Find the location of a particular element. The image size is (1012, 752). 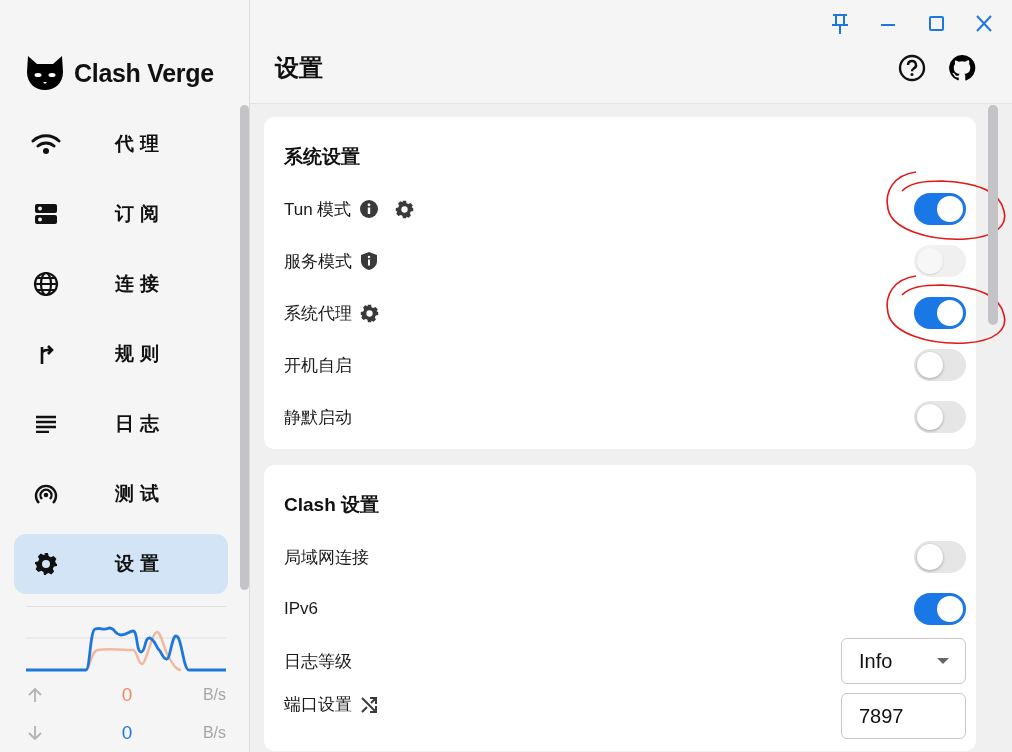

setting-label: 服务模式 is located at coordinates (318, 261).